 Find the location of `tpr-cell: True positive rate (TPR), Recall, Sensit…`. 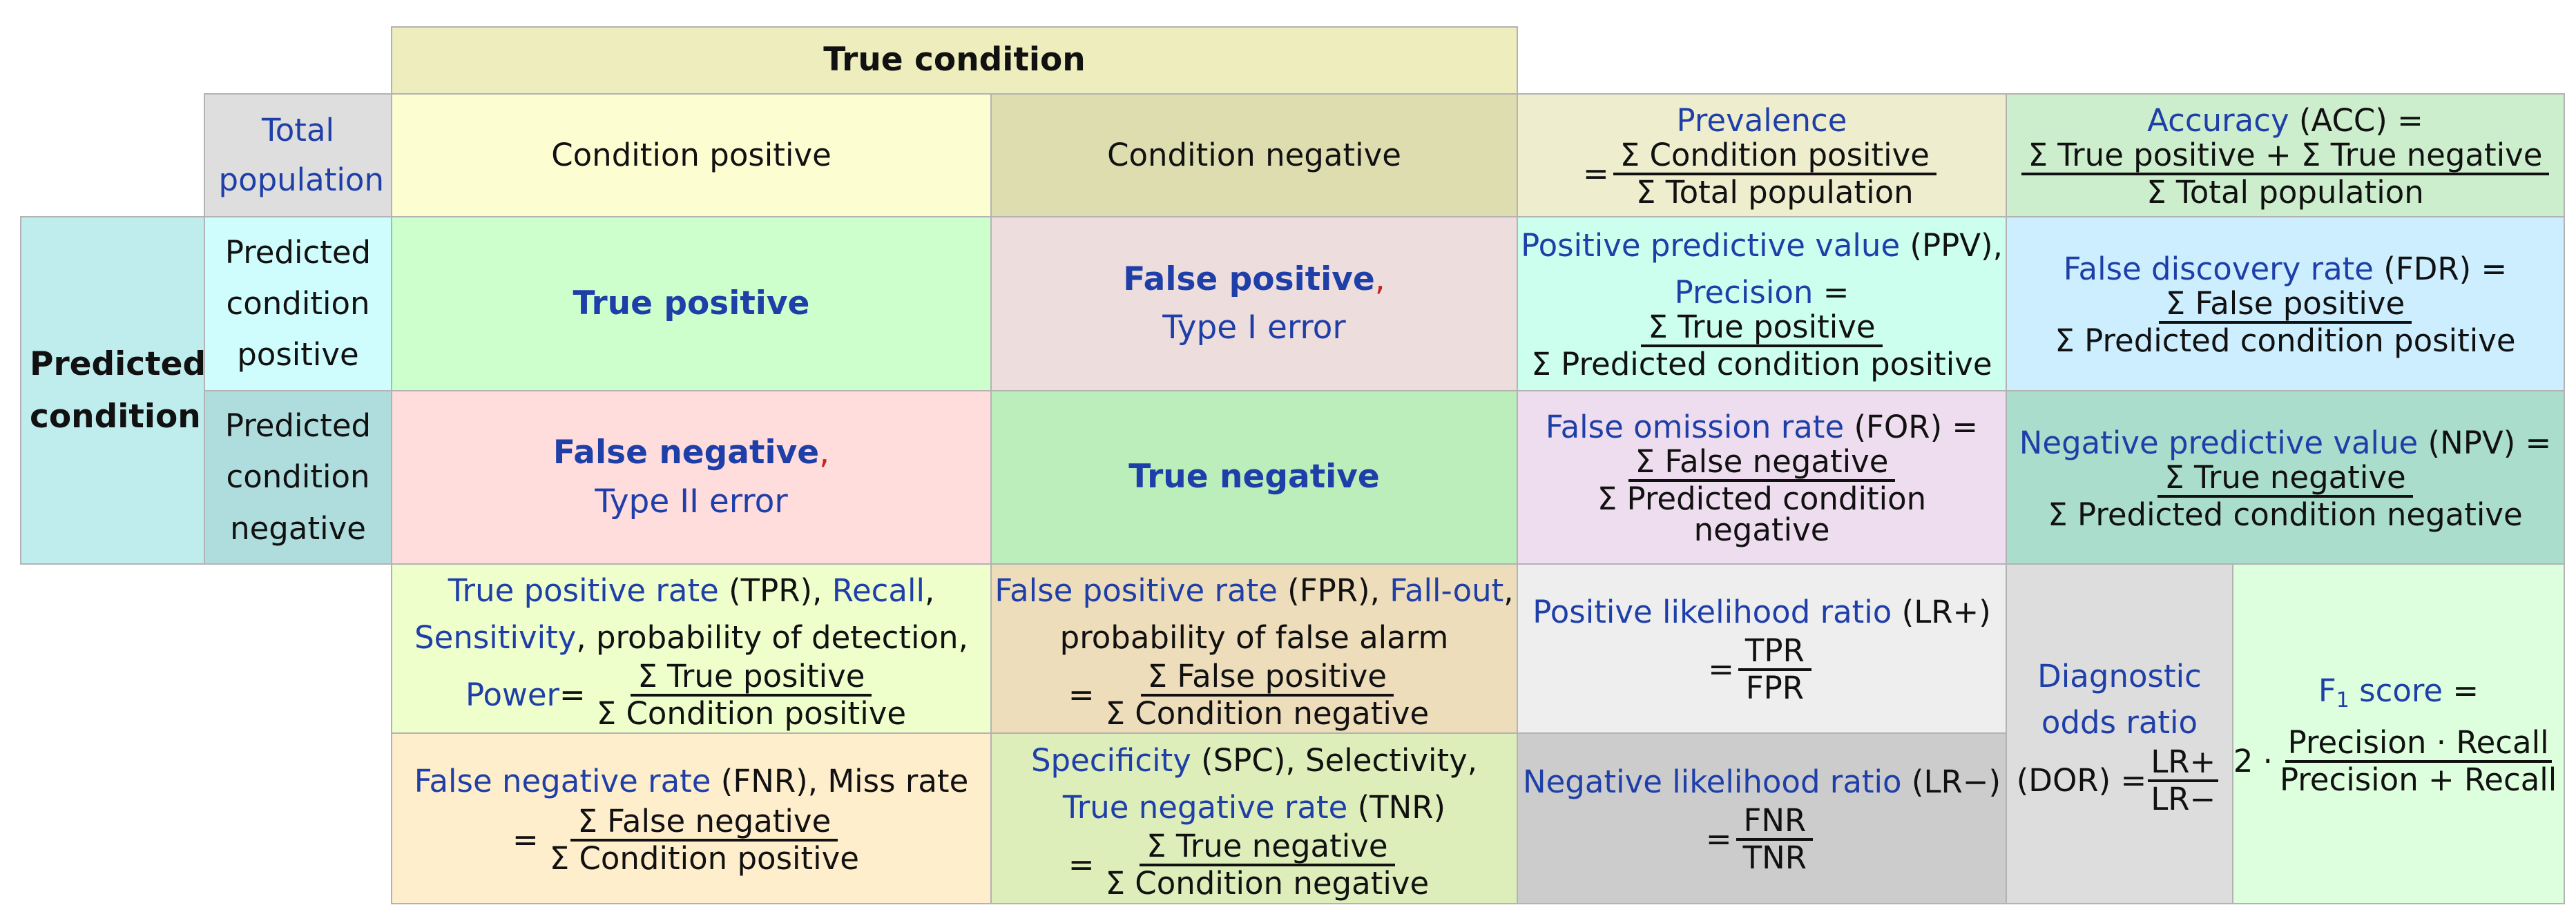

tpr-cell: True positive rate (TPR), Recall, Sensit… is located at coordinates (691, 648).